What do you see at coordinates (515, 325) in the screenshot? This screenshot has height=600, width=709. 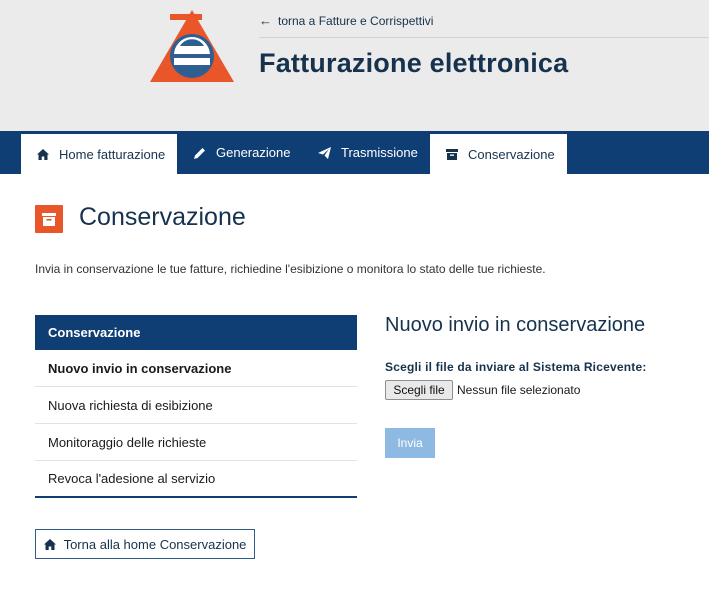 I see `form-title: Nuovo invio in conservazione` at bounding box center [515, 325].